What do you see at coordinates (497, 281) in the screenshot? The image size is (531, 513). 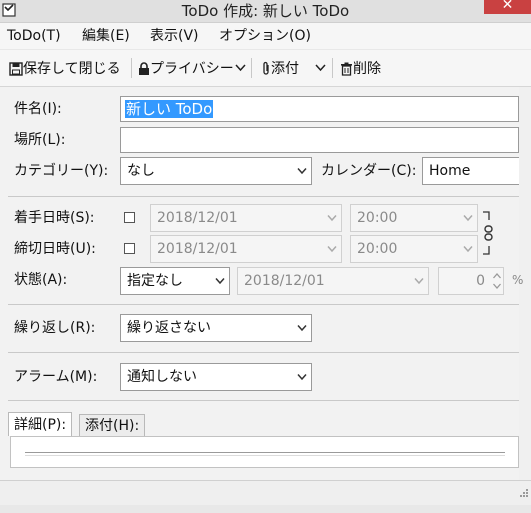 I see `spinner-arrows-icon` at bounding box center [497, 281].